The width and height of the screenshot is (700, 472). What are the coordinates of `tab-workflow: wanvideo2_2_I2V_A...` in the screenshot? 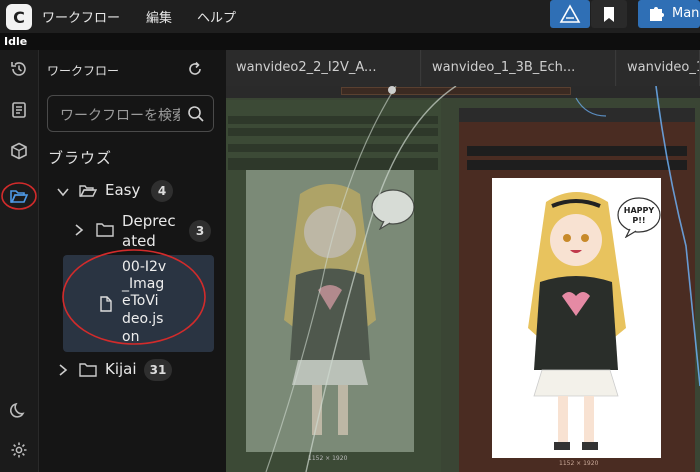 It's located at (323, 68).